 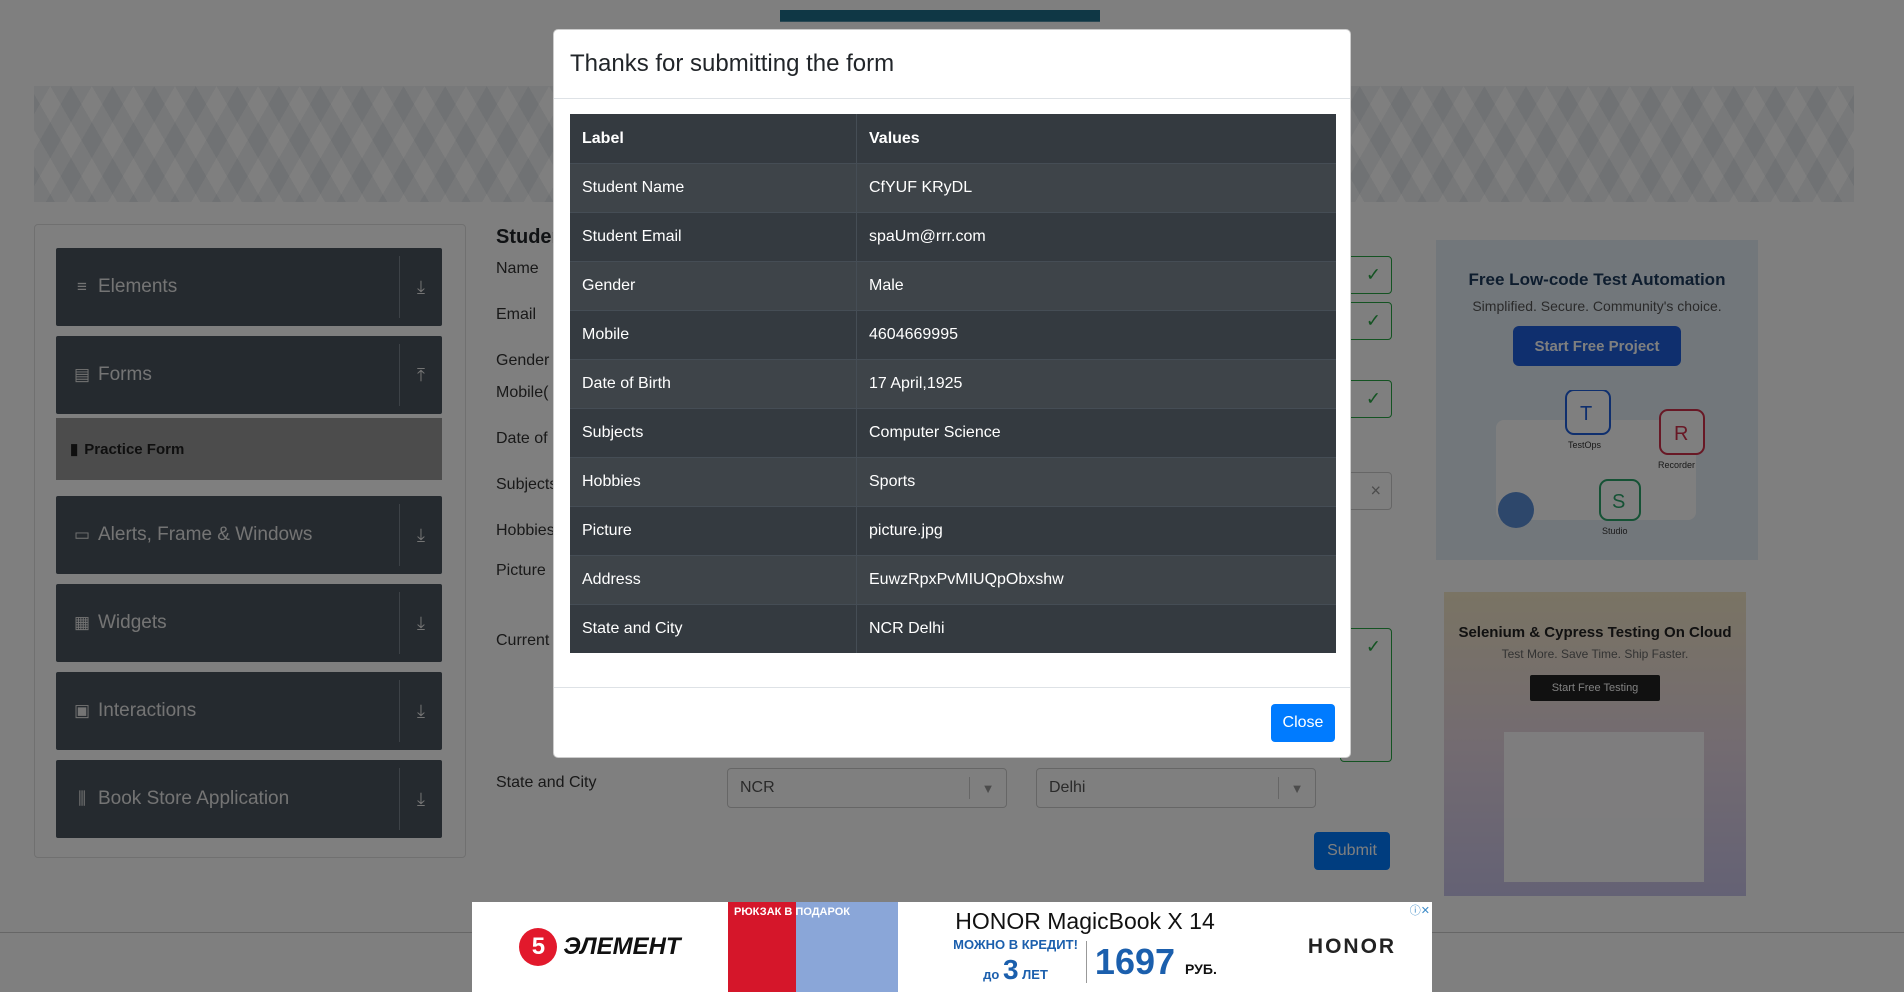 What do you see at coordinates (1035, 974) in the screenshot?
I see `credit-suffix: ЛЕТ` at bounding box center [1035, 974].